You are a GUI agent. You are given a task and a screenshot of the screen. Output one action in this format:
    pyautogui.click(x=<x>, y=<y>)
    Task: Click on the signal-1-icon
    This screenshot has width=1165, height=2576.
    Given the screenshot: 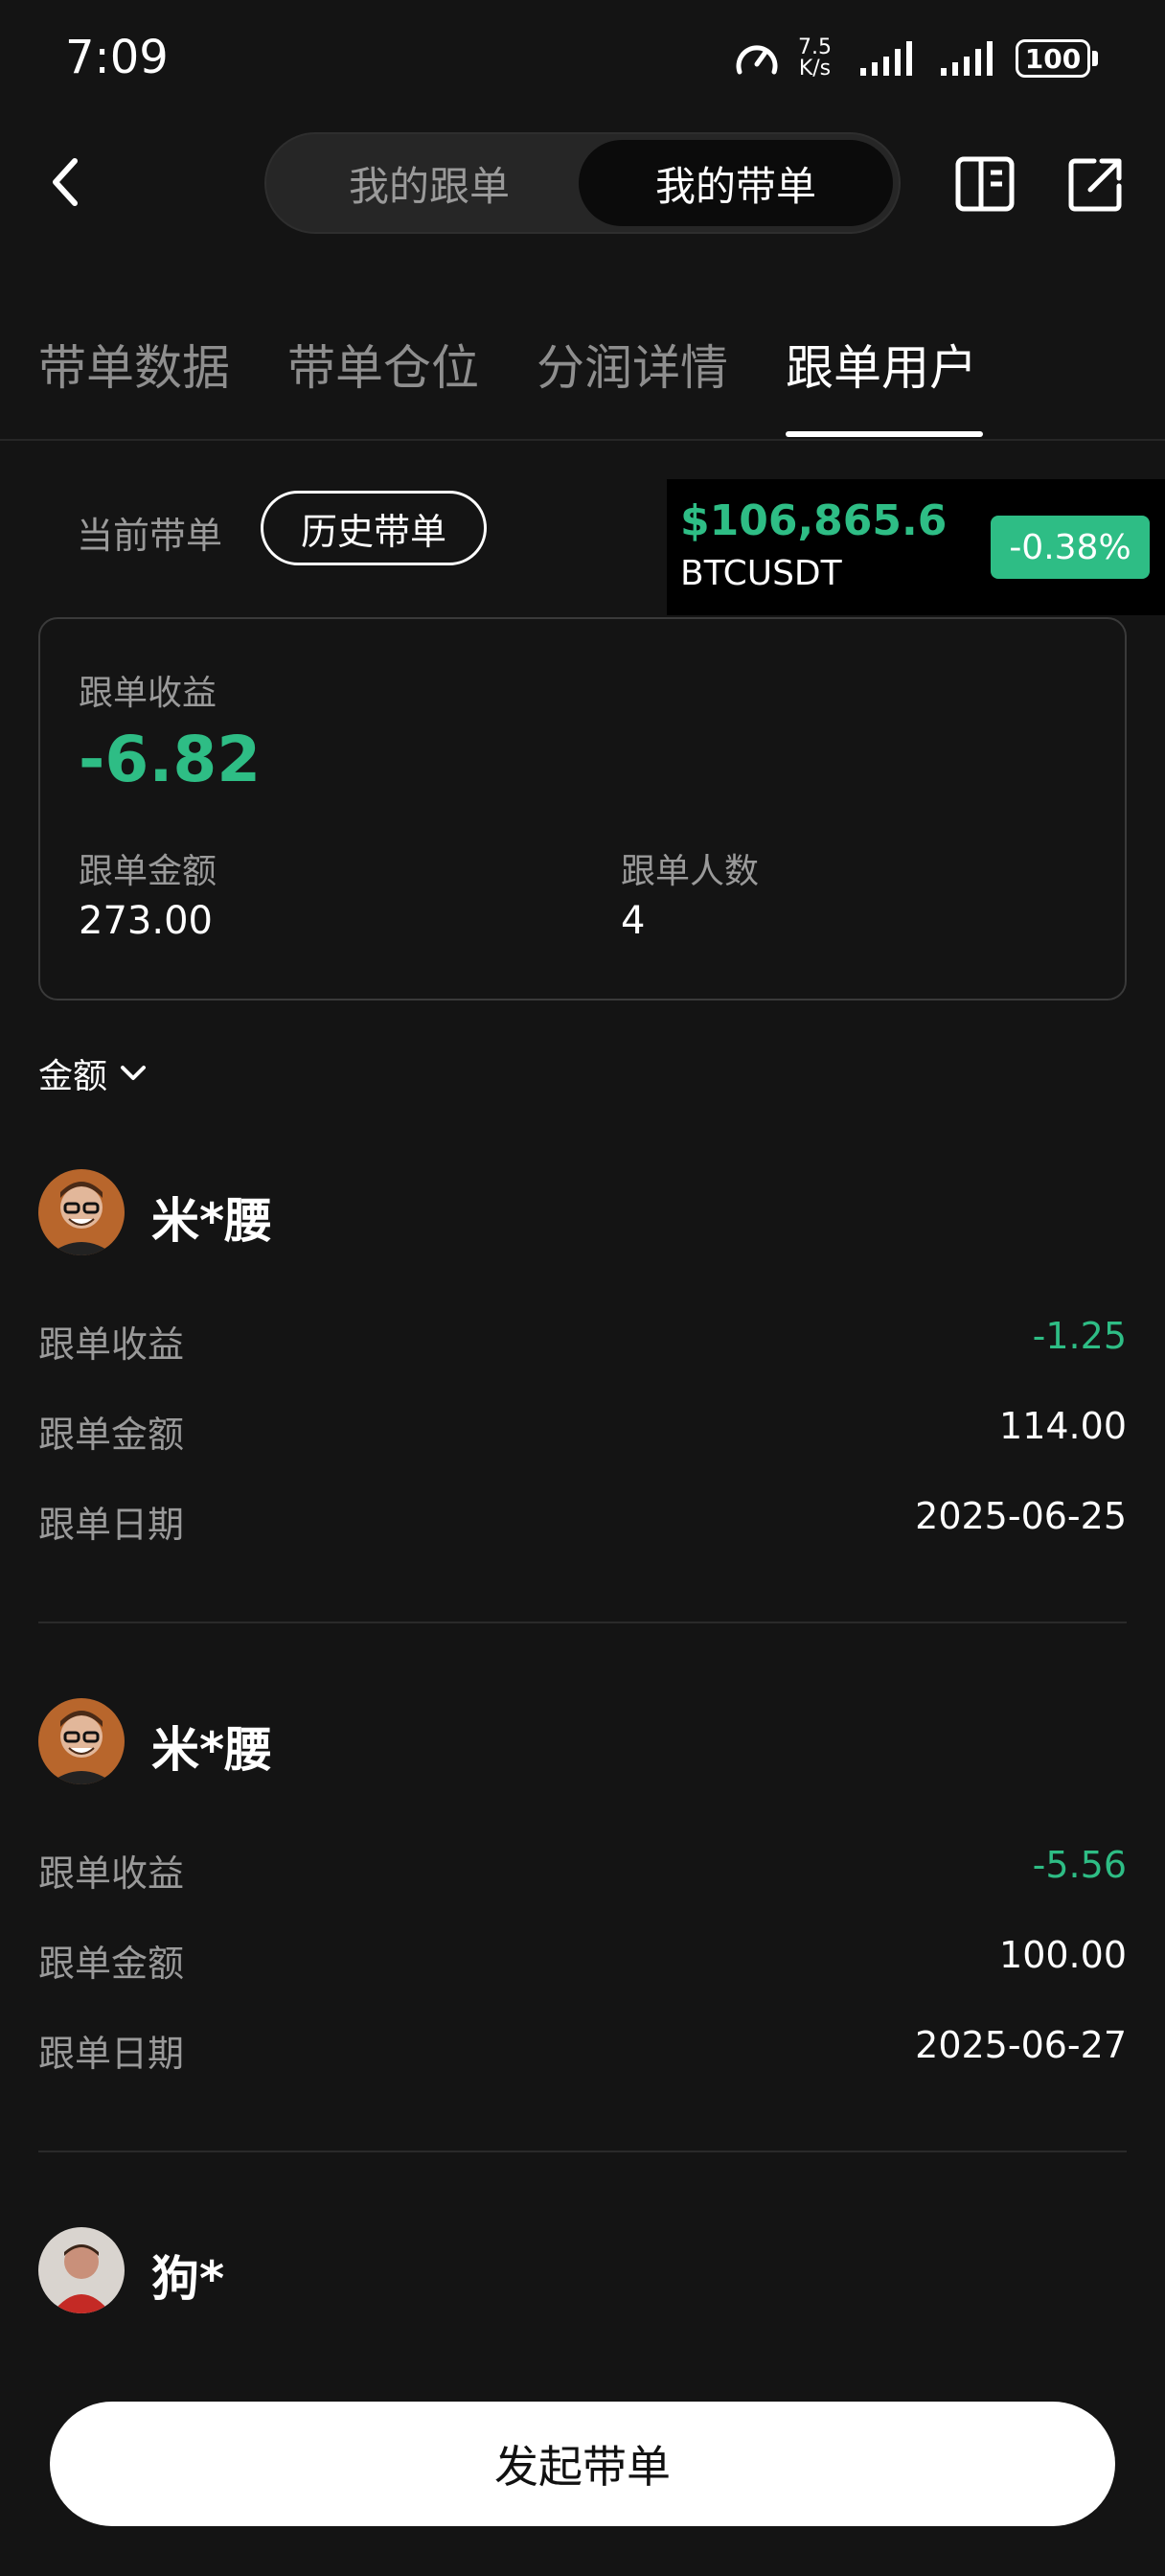 What is the action you would take?
    pyautogui.click(x=886, y=58)
    